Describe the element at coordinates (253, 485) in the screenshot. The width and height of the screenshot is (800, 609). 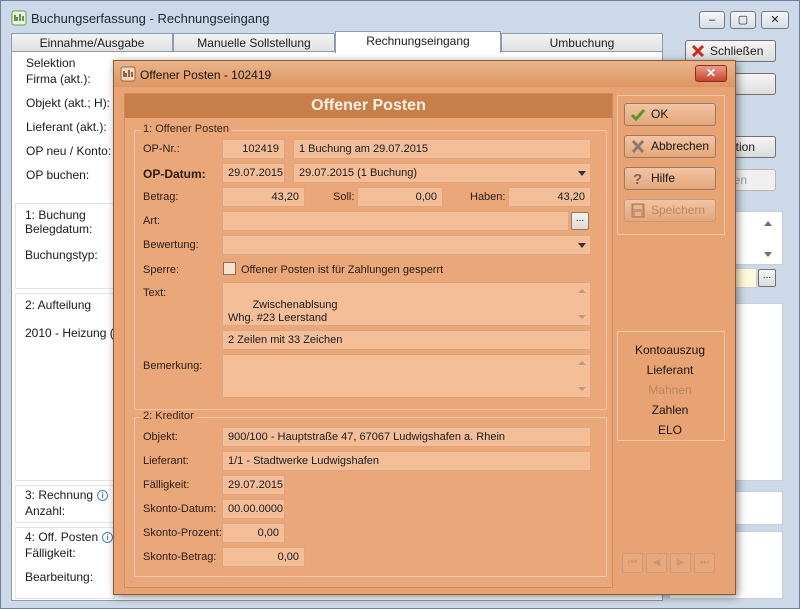
I see `faelligkeit-field: 29.07.2015` at that location.